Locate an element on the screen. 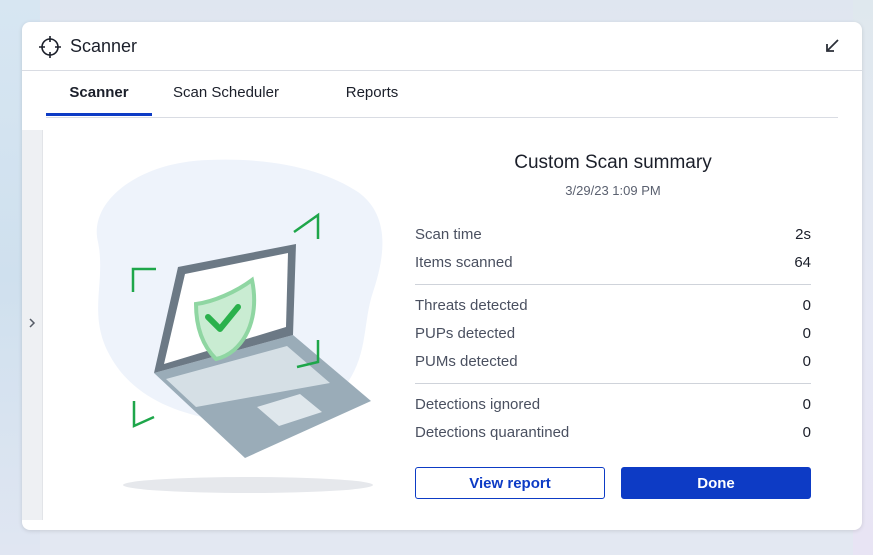 Image resolution: width=873 pixels, height=555 pixels. tab-scanner: Scanner is located at coordinates (99, 93).